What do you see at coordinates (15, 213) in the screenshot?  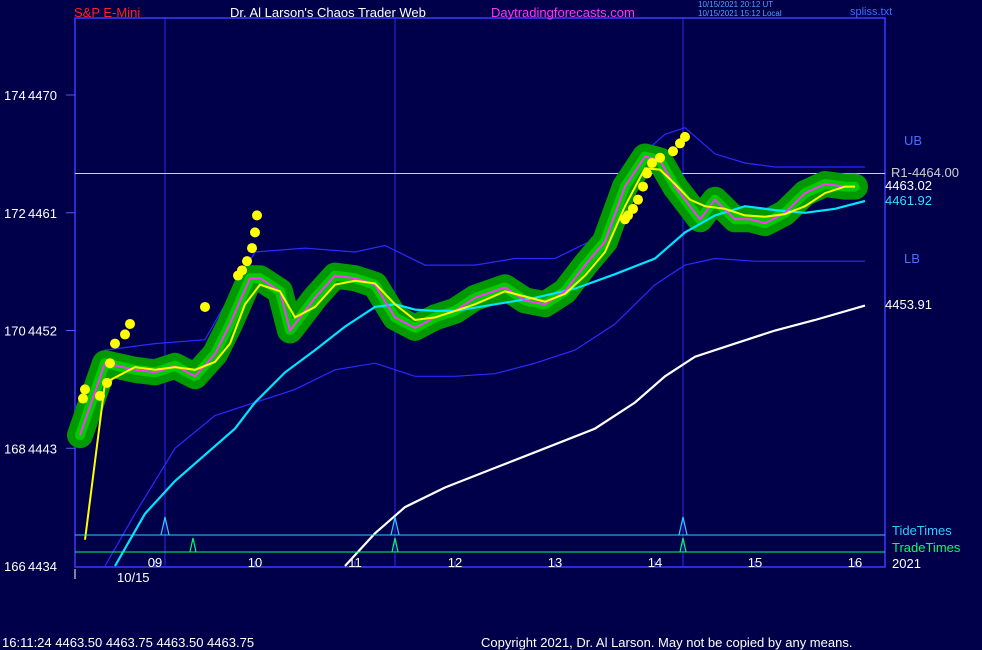 I see `y-tick-label-left: 172` at bounding box center [15, 213].